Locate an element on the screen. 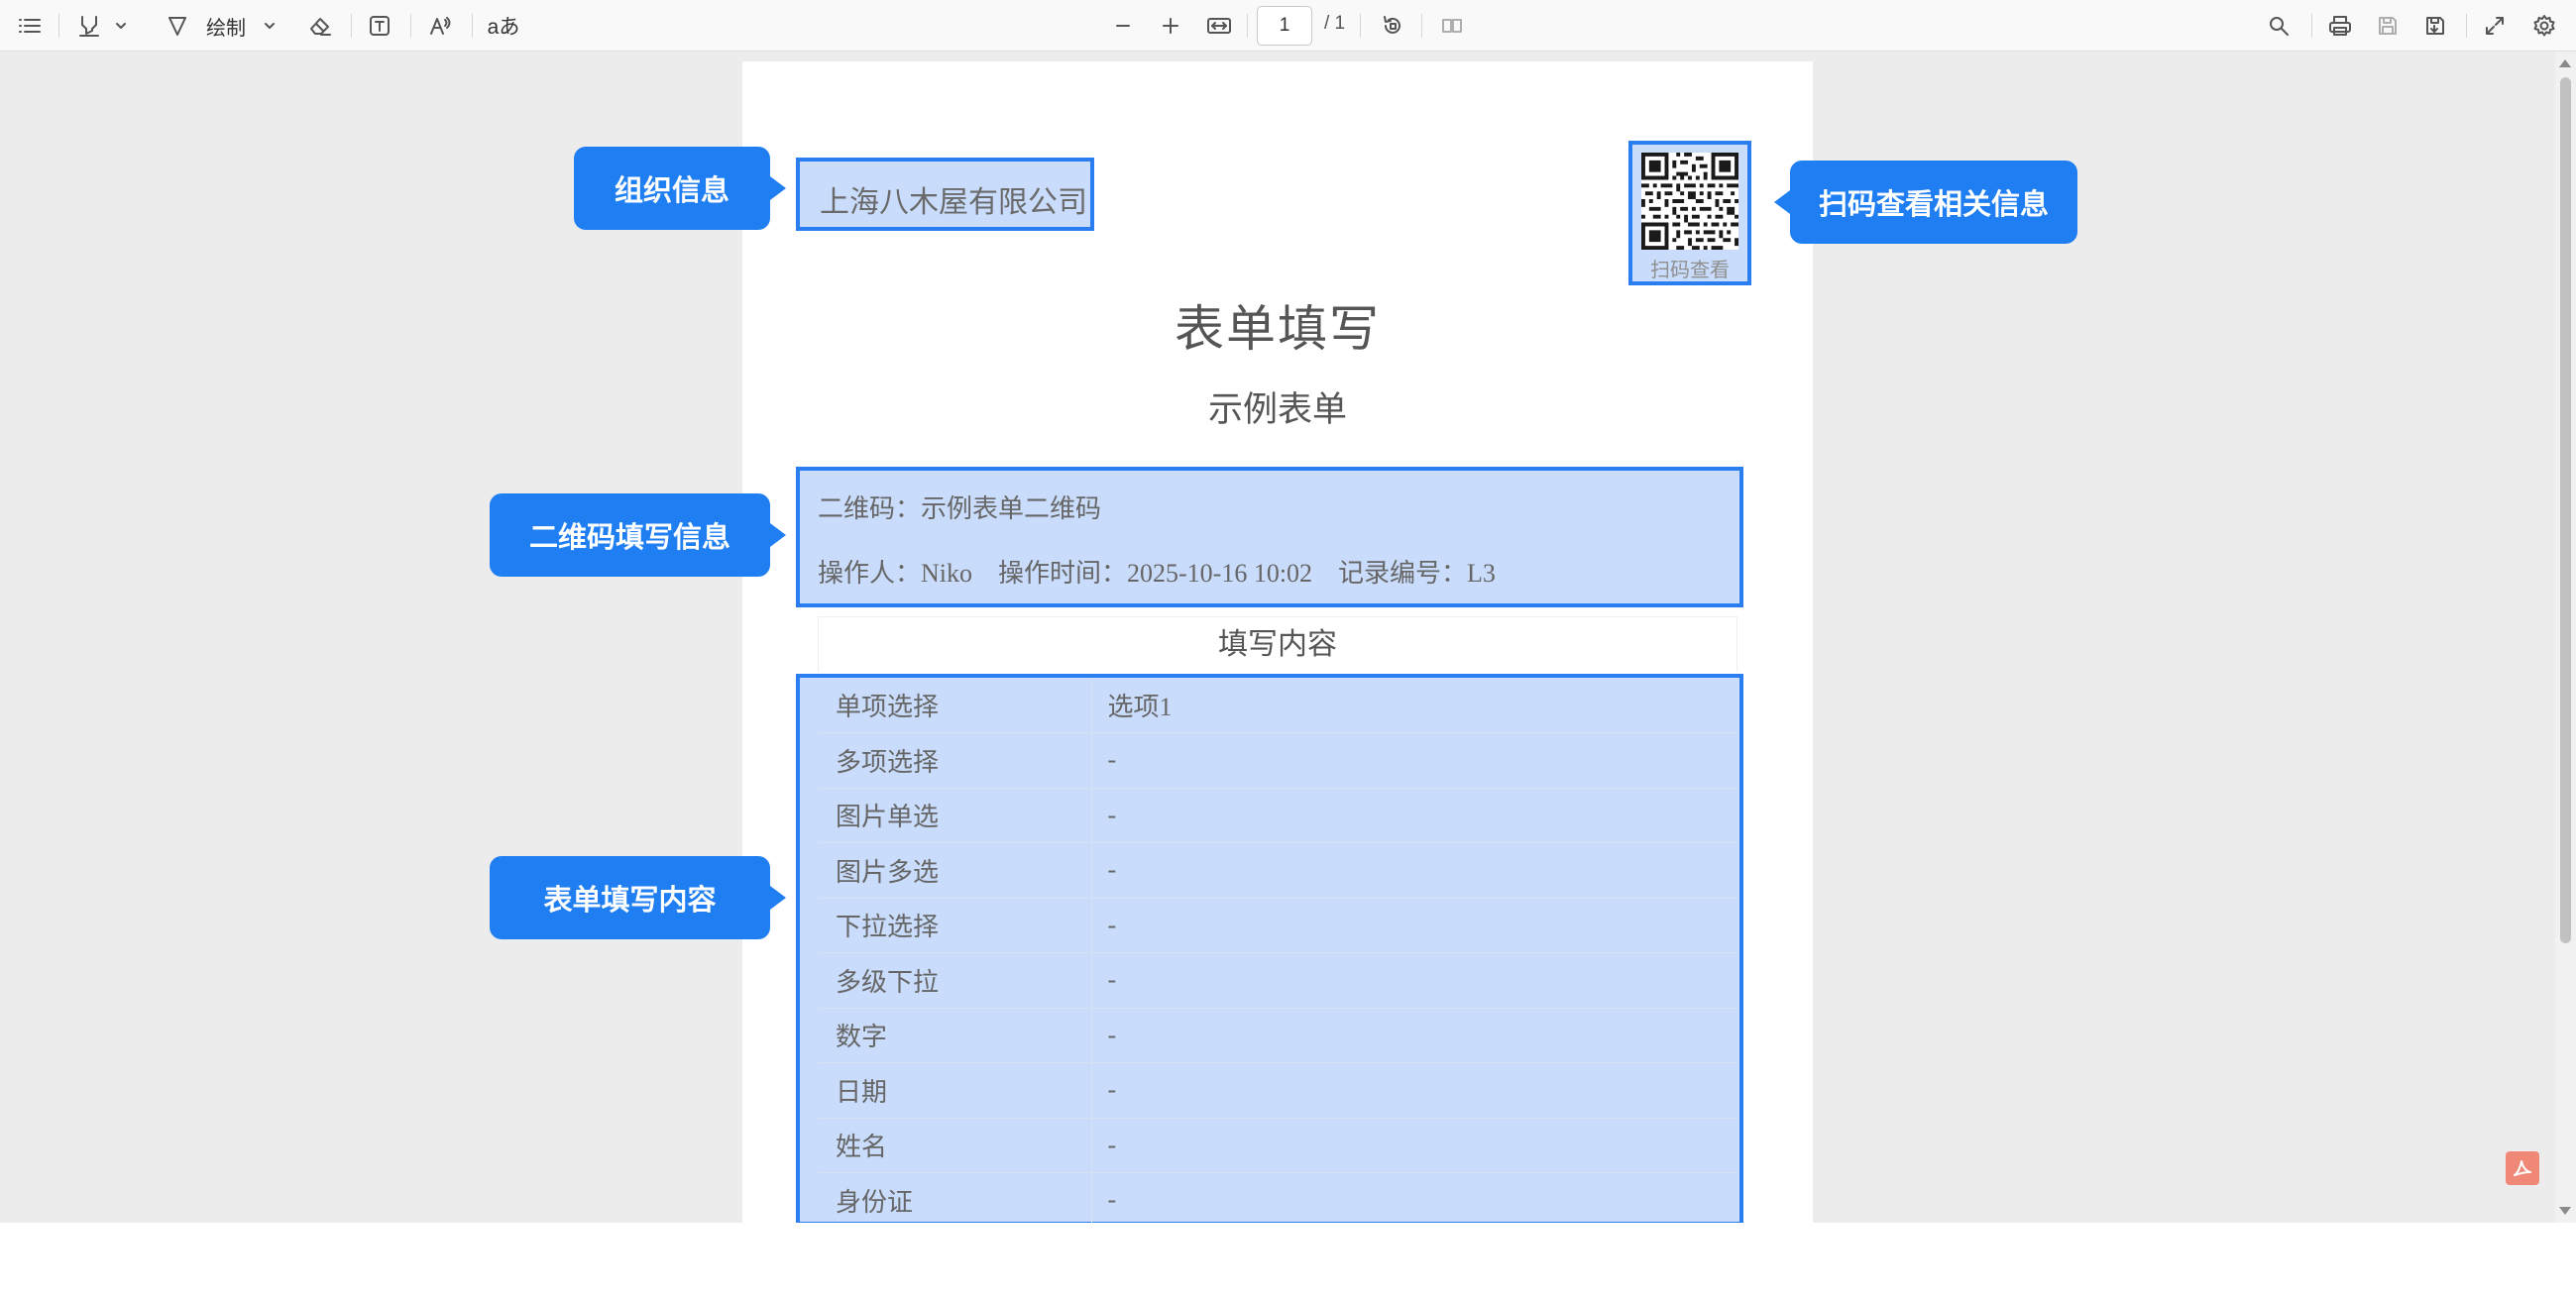 The height and width of the screenshot is (1300, 2576). fullscreen-icon is located at coordinates (2495, 26).